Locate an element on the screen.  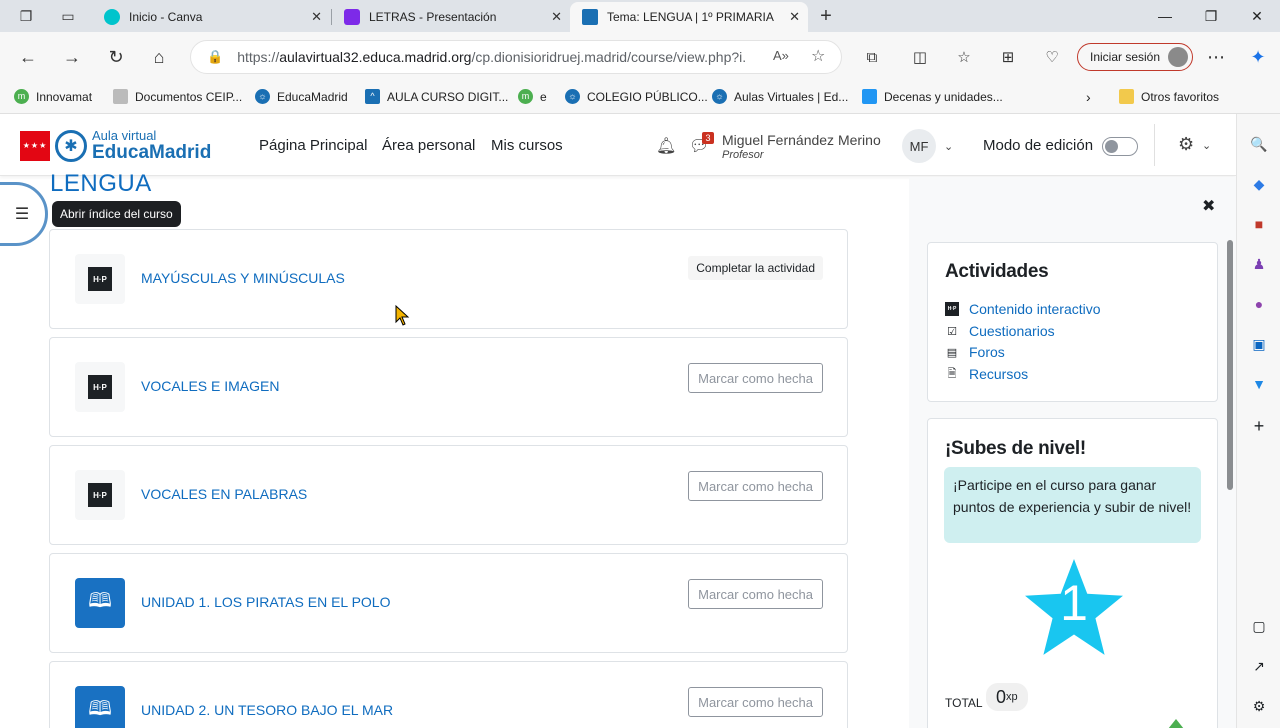
read-aloud-icon: A» is located at coordinates (781, 55).